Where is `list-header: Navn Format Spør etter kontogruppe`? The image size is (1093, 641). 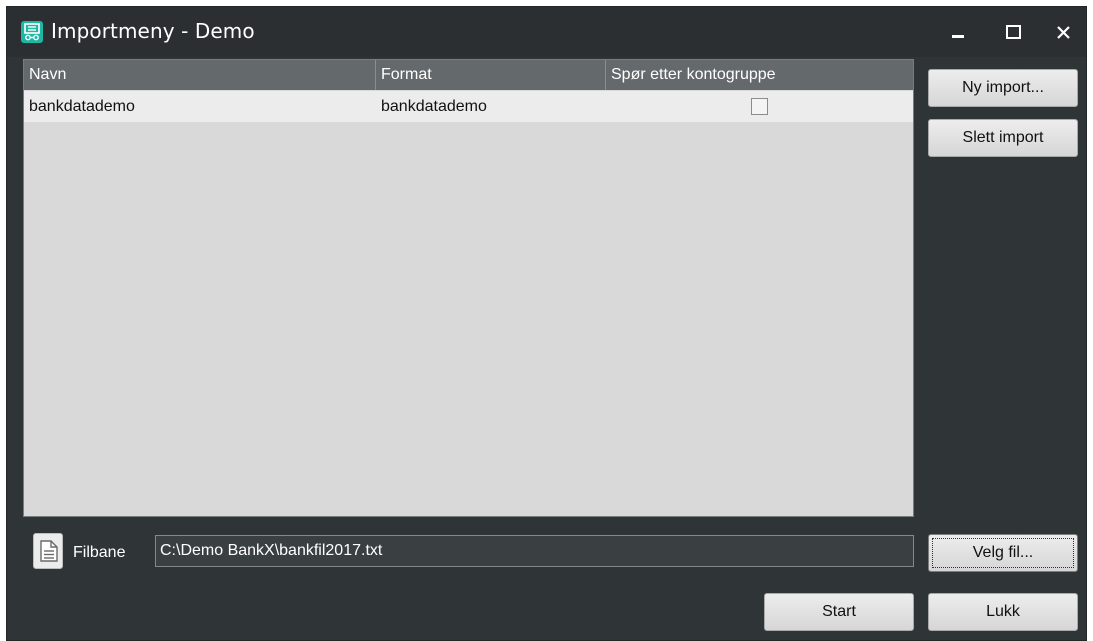 list-header: Navn Format Spør etter kontogruppe is located at coordinates (468, 75).